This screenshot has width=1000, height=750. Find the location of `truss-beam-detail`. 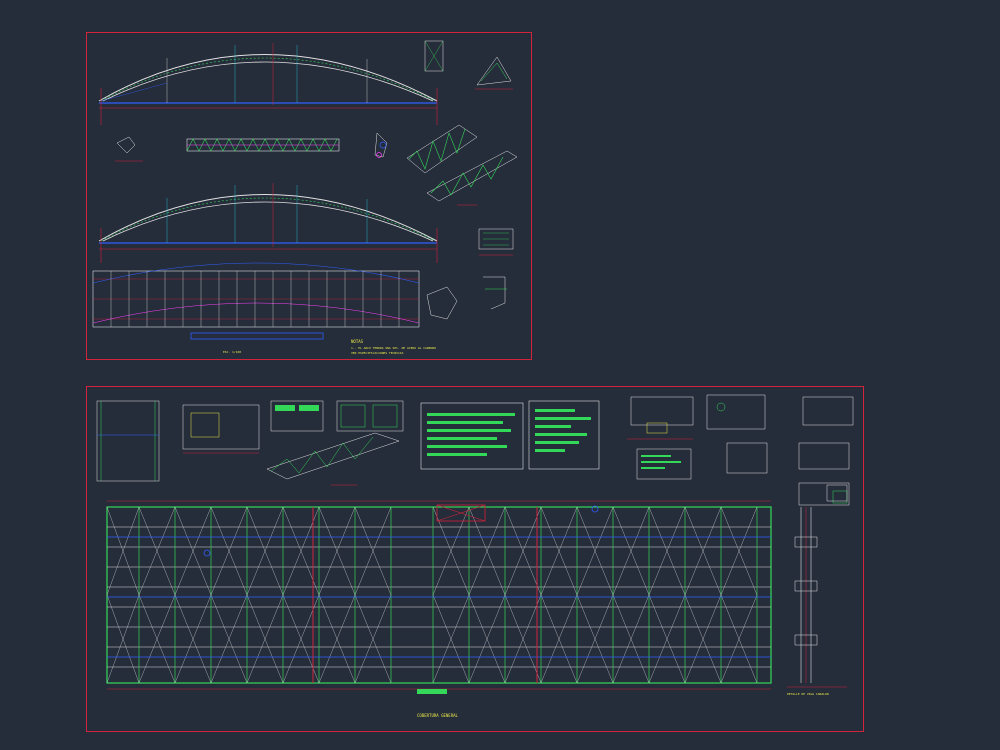

truss-beam-detail is located at coordinates (263, 145).